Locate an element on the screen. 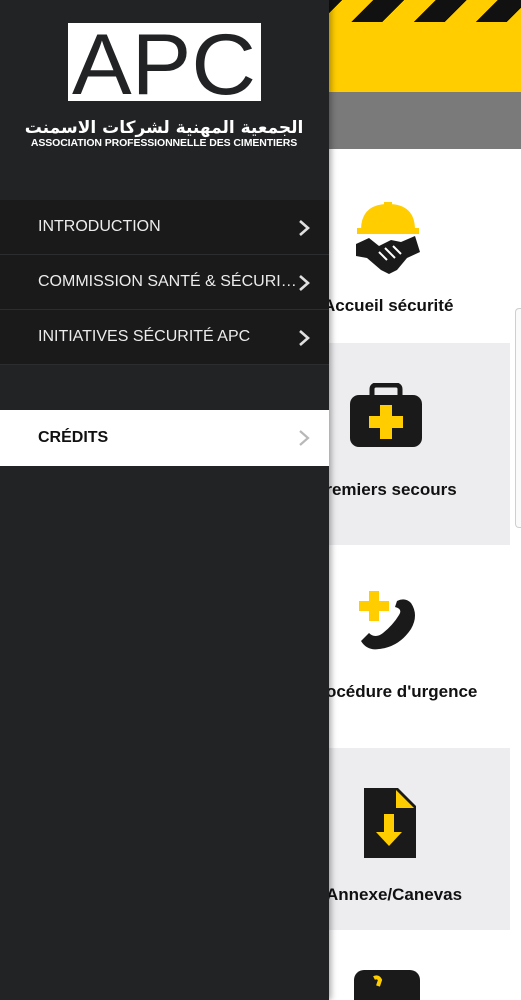  tile-accueil-securite: Accueil sécurité is located at coordinates (415, 246).